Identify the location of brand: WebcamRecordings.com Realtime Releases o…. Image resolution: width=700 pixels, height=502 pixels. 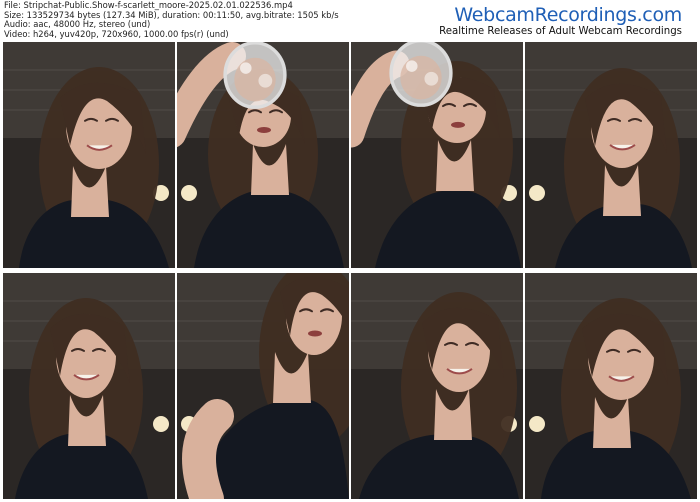
(560, 21).